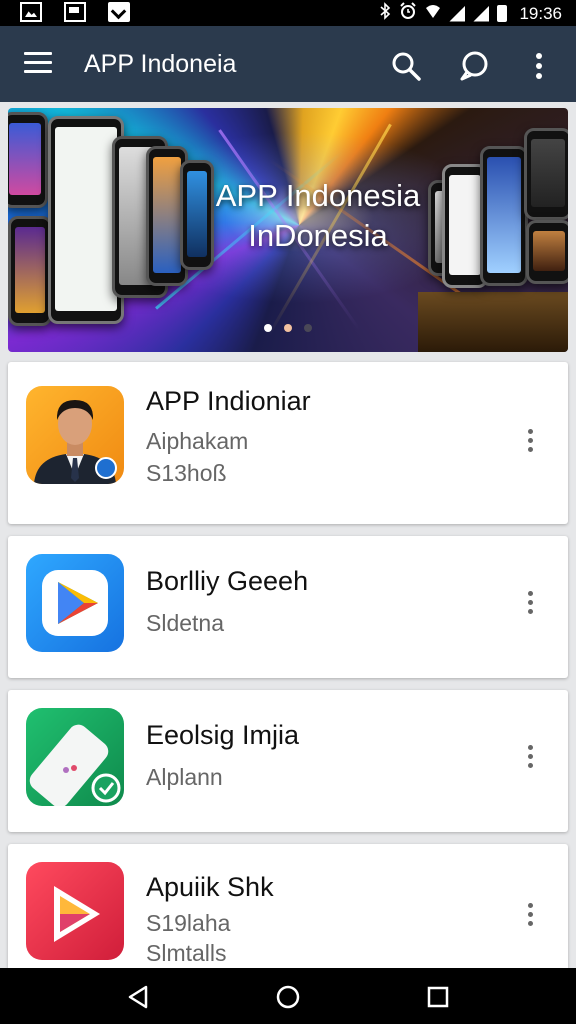 This screenshot has width=576, height=1024. Describe the element at coordinates (75, 435) in the screenshot. I see `person-avatar-icon` at that location.